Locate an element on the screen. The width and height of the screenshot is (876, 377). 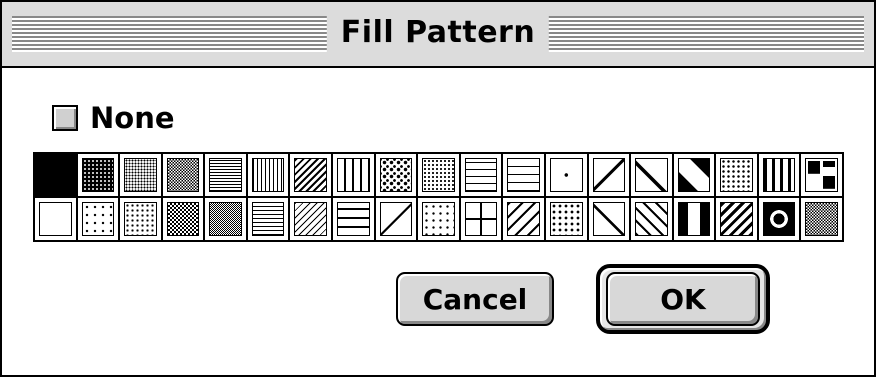
pattern-swatch-wave is located at coordinates (651, 219).